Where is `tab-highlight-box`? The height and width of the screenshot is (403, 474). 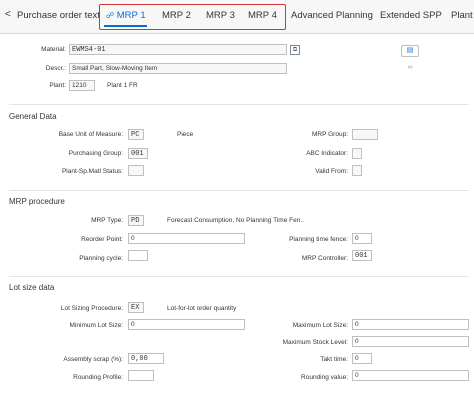 tab-highlight-box is located at coordinates (192, 17).